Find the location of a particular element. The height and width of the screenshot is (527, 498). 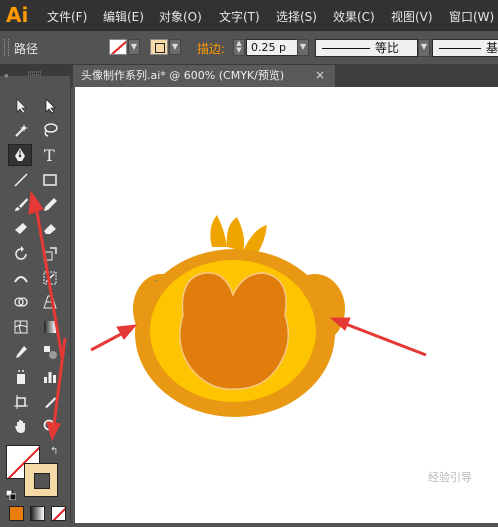

menu-effect: 效果(C) is located at coordinates (354, 16).